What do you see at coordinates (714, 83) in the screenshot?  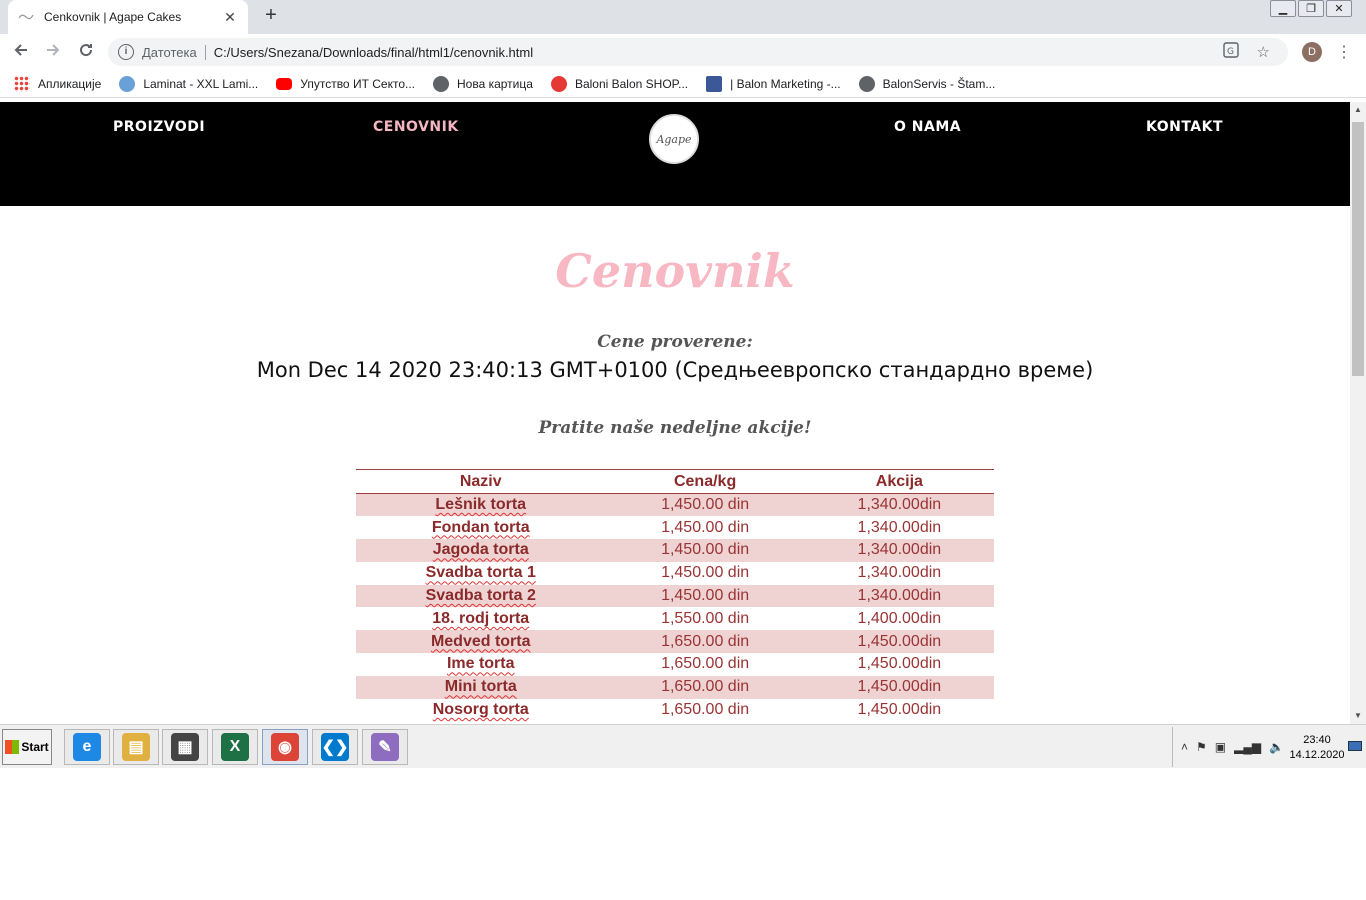 I see `balon-marketing-favicon-icon` at bounding box center [714, 83].